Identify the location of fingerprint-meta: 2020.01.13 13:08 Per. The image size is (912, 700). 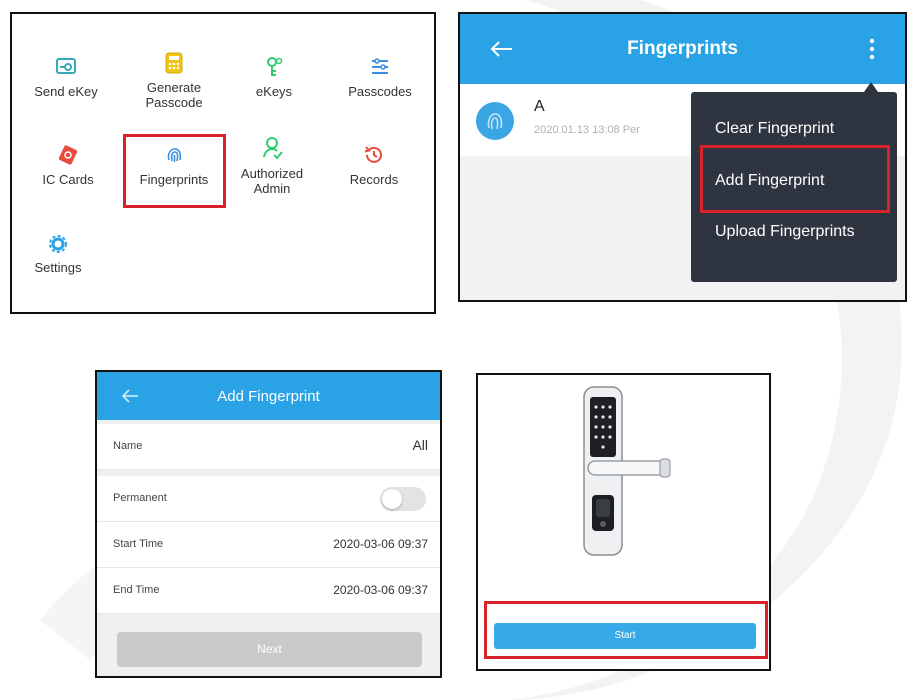
(587, 130).